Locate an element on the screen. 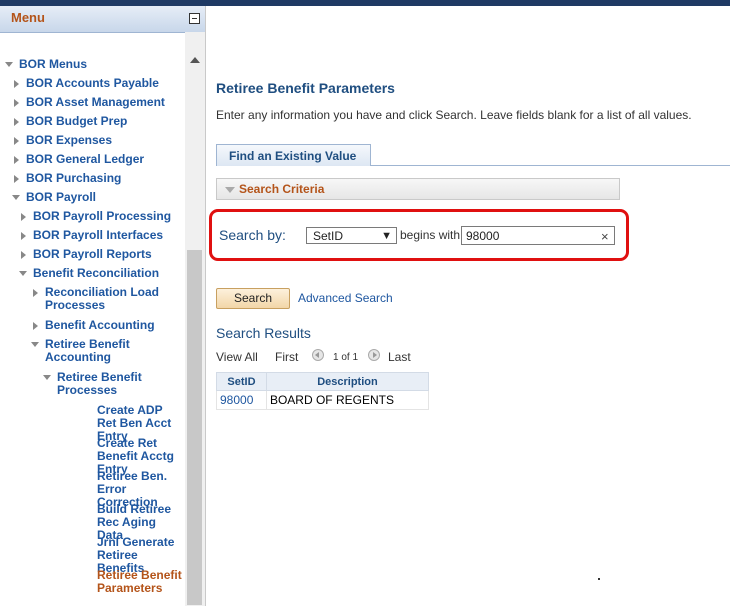 The height and width of the screenshot is (606, 730). result-description: BOARD OF REGENTS is located at coordinates (347, 400).